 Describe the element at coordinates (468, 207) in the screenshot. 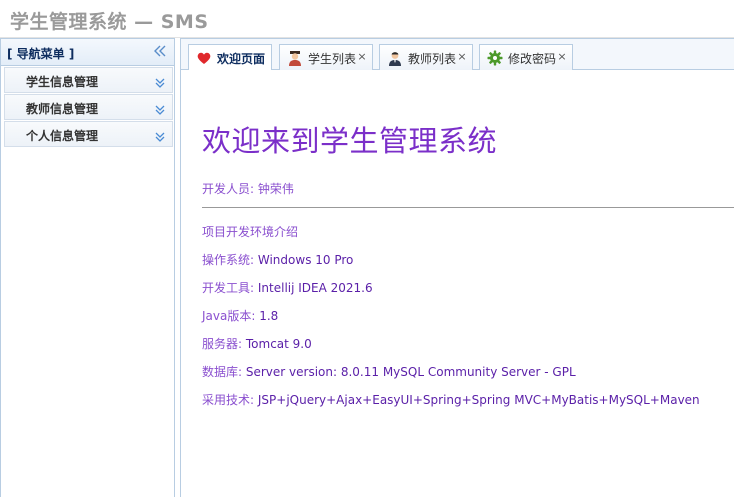

I see `divider` at that location.